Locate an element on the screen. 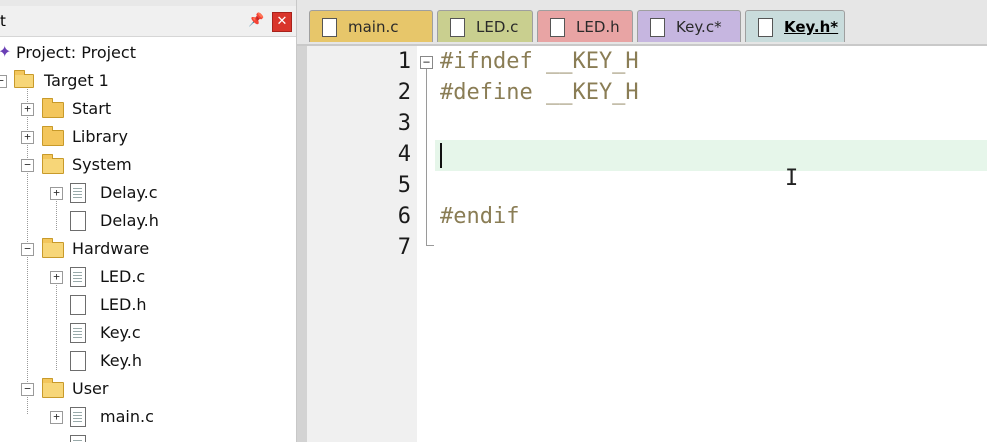  tree-item-user: − User is located at coordinates (148, 390).